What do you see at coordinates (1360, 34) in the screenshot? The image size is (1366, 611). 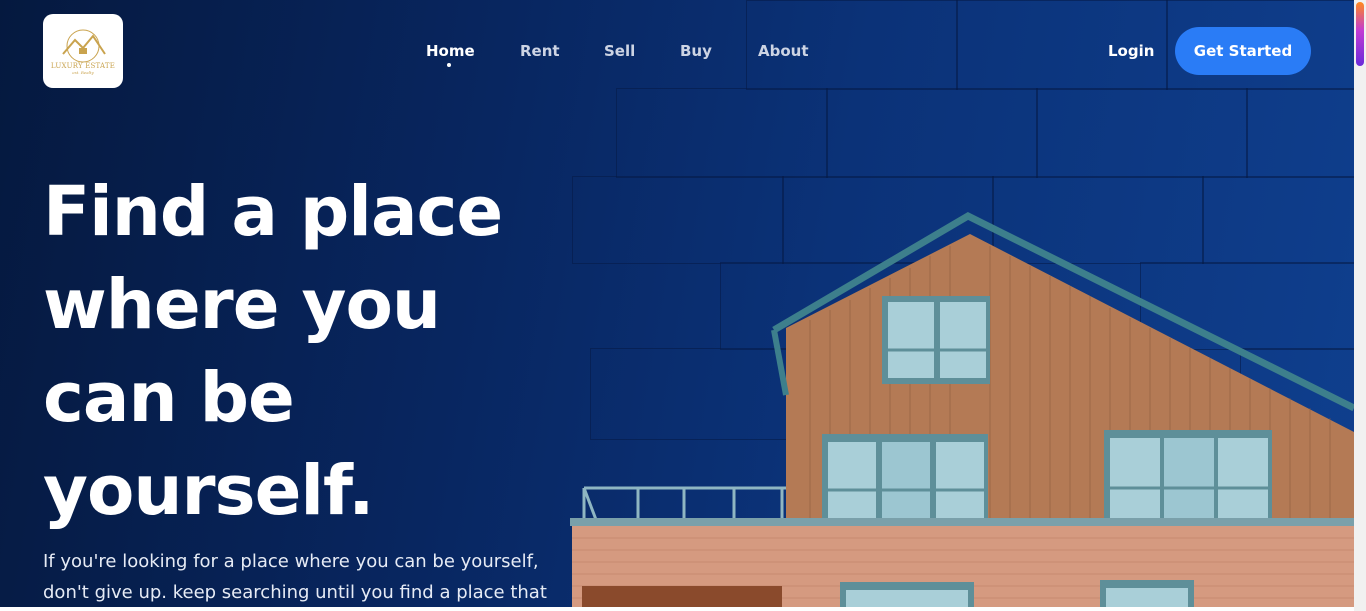 I see `scrollbar-thumb` at bounding box center [1360, 34].